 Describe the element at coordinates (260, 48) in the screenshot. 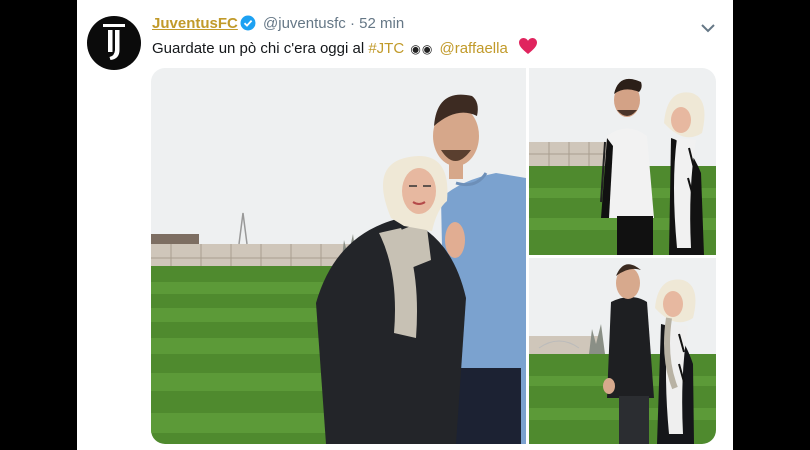

I see `tweet-text-body: Guardate un pò chi c'era oggi al` at that location.